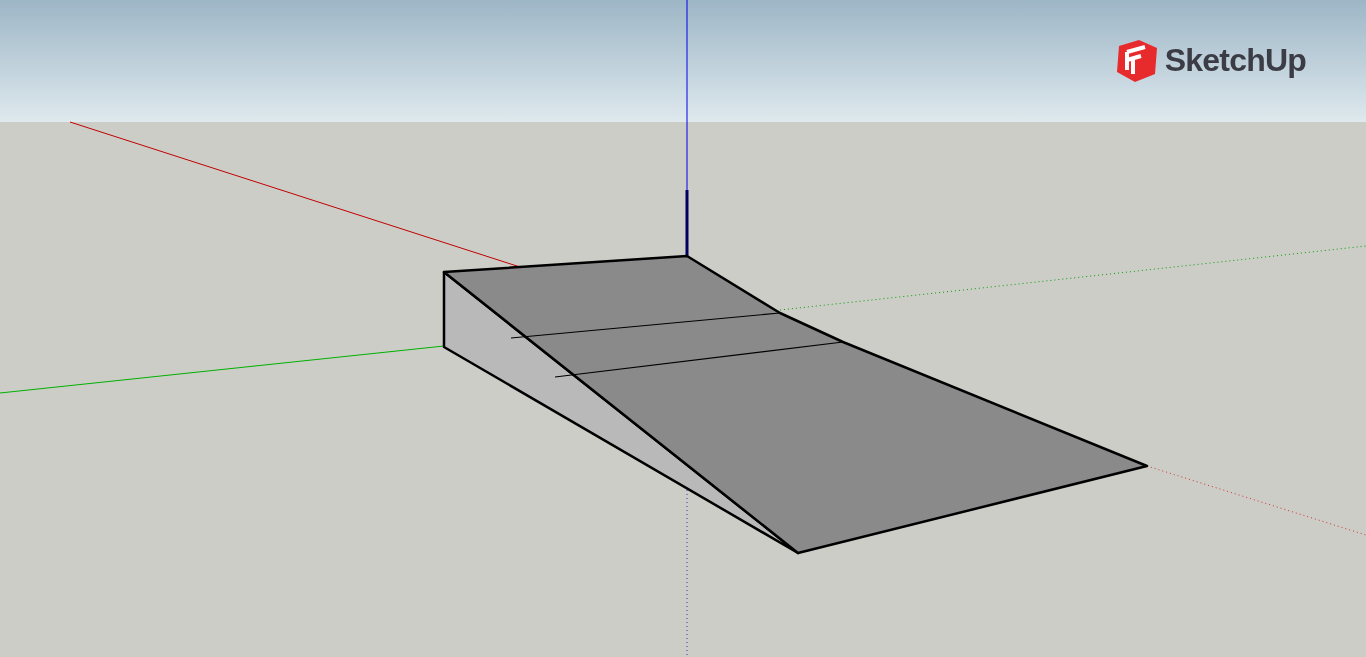 This screenshot has width=1366, height=657. I want to click on logo-text: SketchUp, so click(1235, 60).